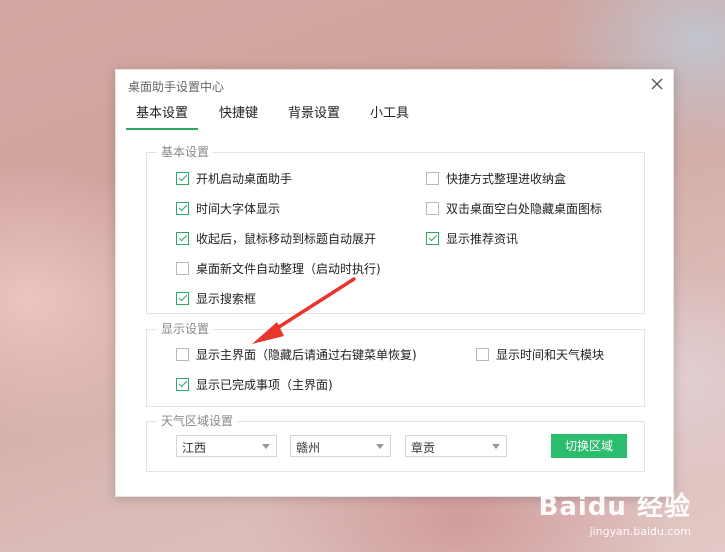 This screenshot has height=552, width=725. I want to click on option-show-main-ui: 显示主界面（隐藏后请通过右键菜单恢复), so click(296, 354).